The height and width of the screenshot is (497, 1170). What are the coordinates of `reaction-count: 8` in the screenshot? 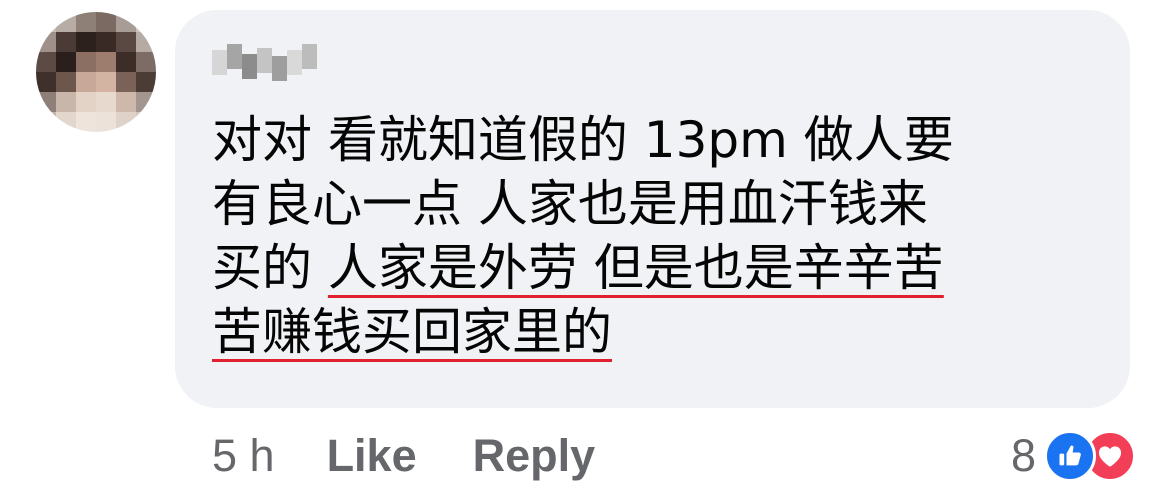 It's located at (1023, 455).